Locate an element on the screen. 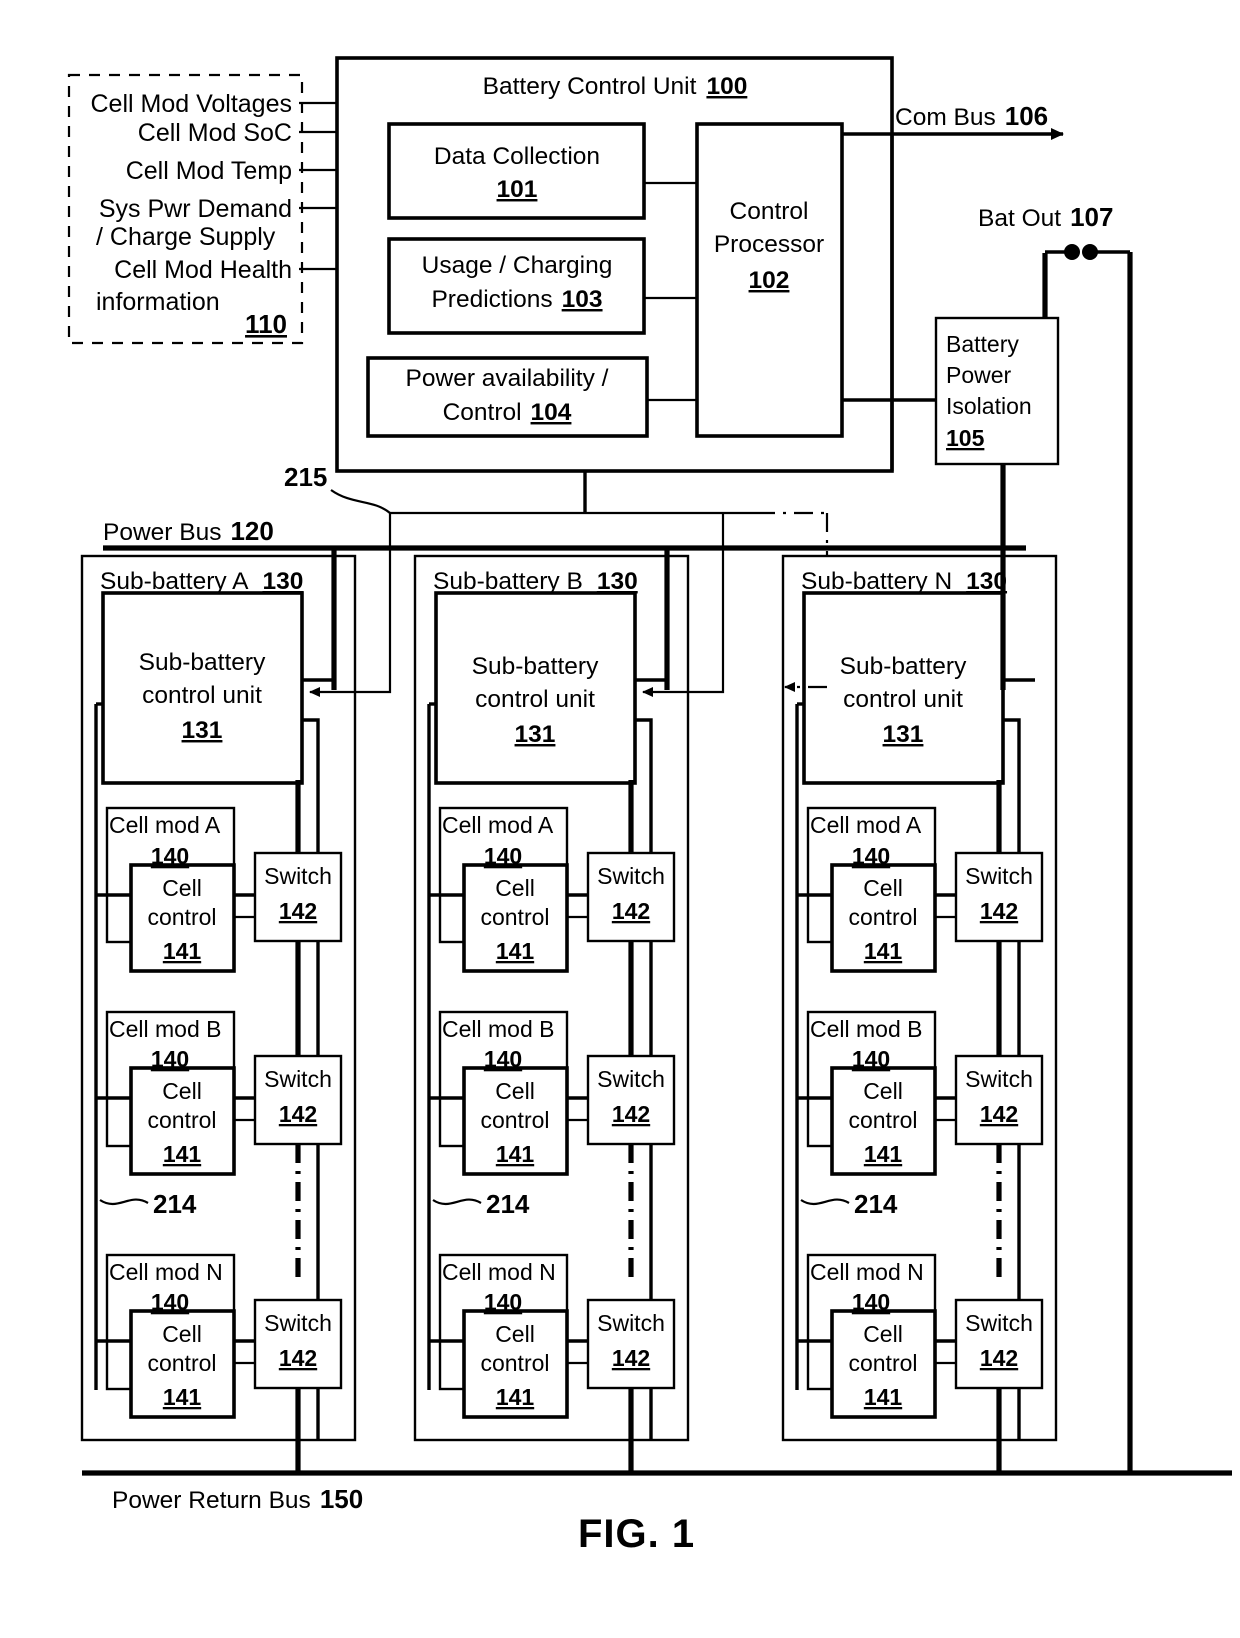 This screenshot has height=1638, width=1240. power-bus-label: Power Bus 120 is located at coordinates (188, 531).